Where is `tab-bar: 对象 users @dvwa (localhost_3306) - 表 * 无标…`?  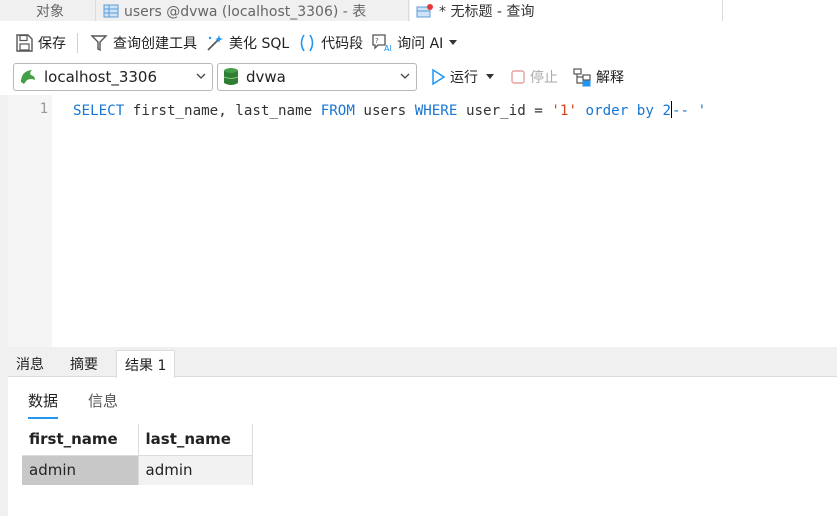 tab-bar: 对象 users @dvwa (localhost_3306) - 表 * 无标… is located at coordinates (418, 10).